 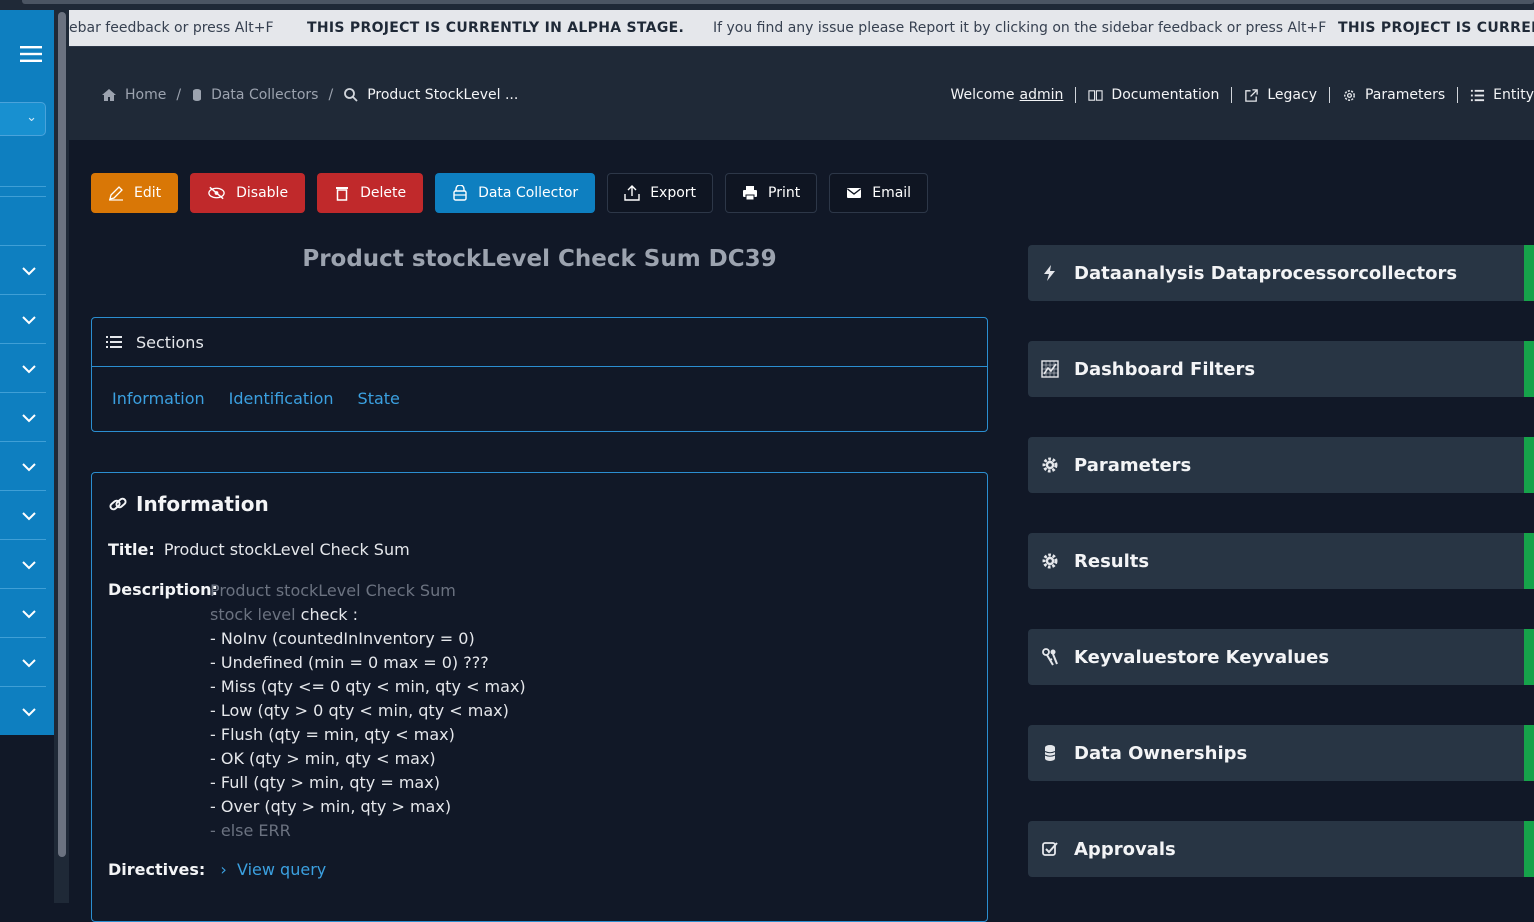 I want to click on export-button: Export, so click(x=660, y=193).